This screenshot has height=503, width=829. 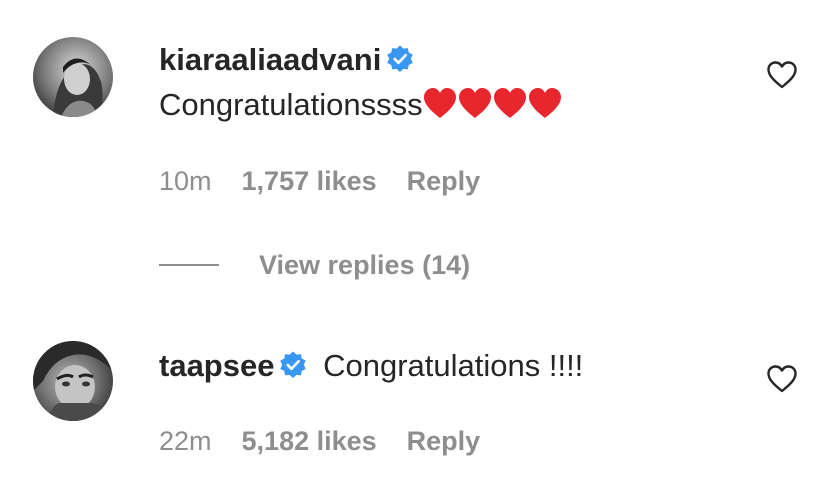 What do you see at coordinates (73, 77) in the screenshot?
I see `avatar-kiaraaliaadvani` at bounding box center [73, 77].